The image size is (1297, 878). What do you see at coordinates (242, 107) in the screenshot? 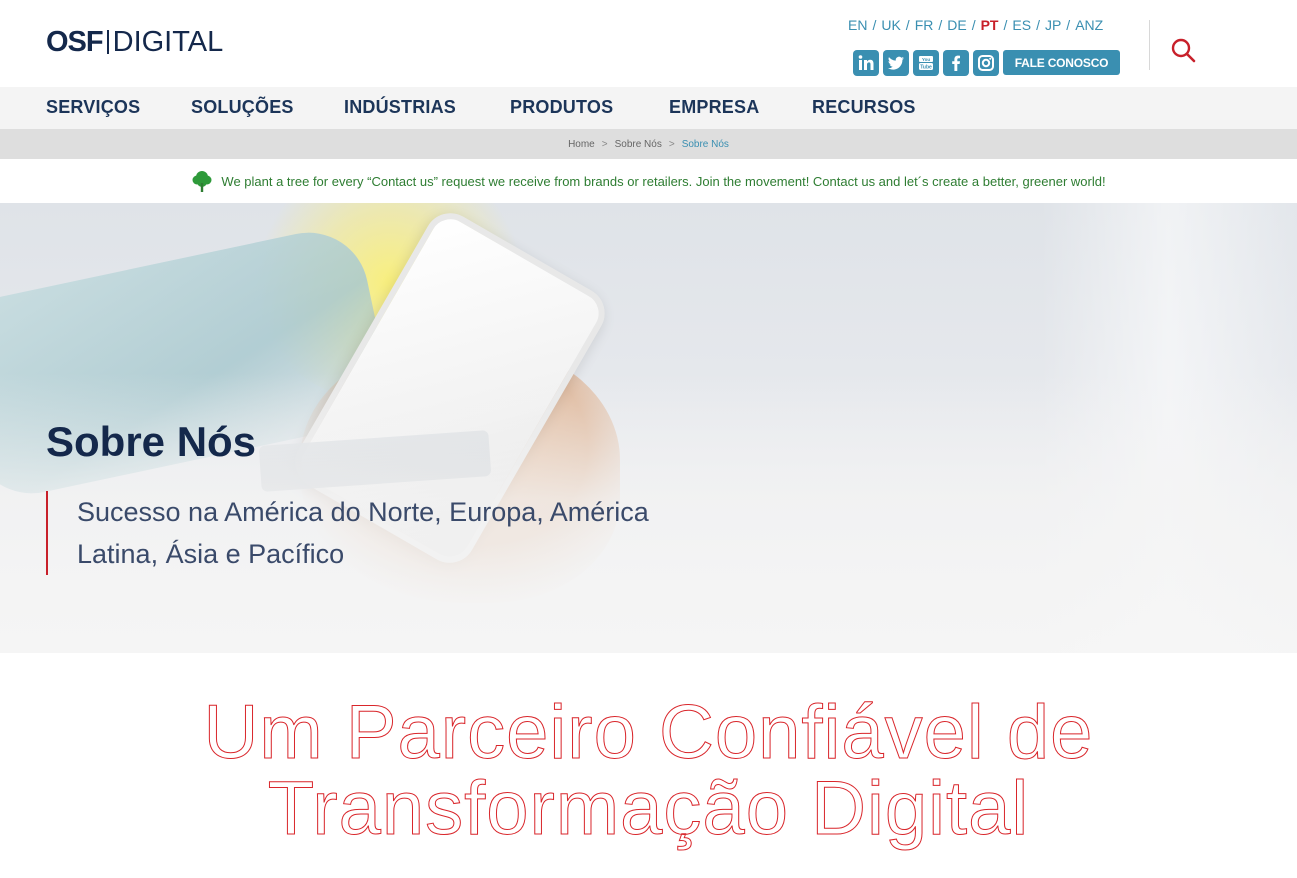
I see `nav-item-solucoes: SOLUÇÕES` at bounding box center [242, 107].